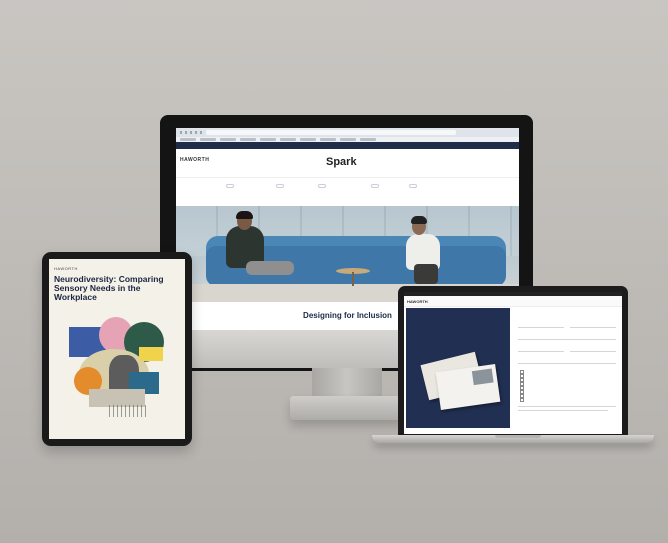  What do you see at coordinates (518, 436) in the screenshot?
I see `laptop-notch` at bounding box center [518, 436].